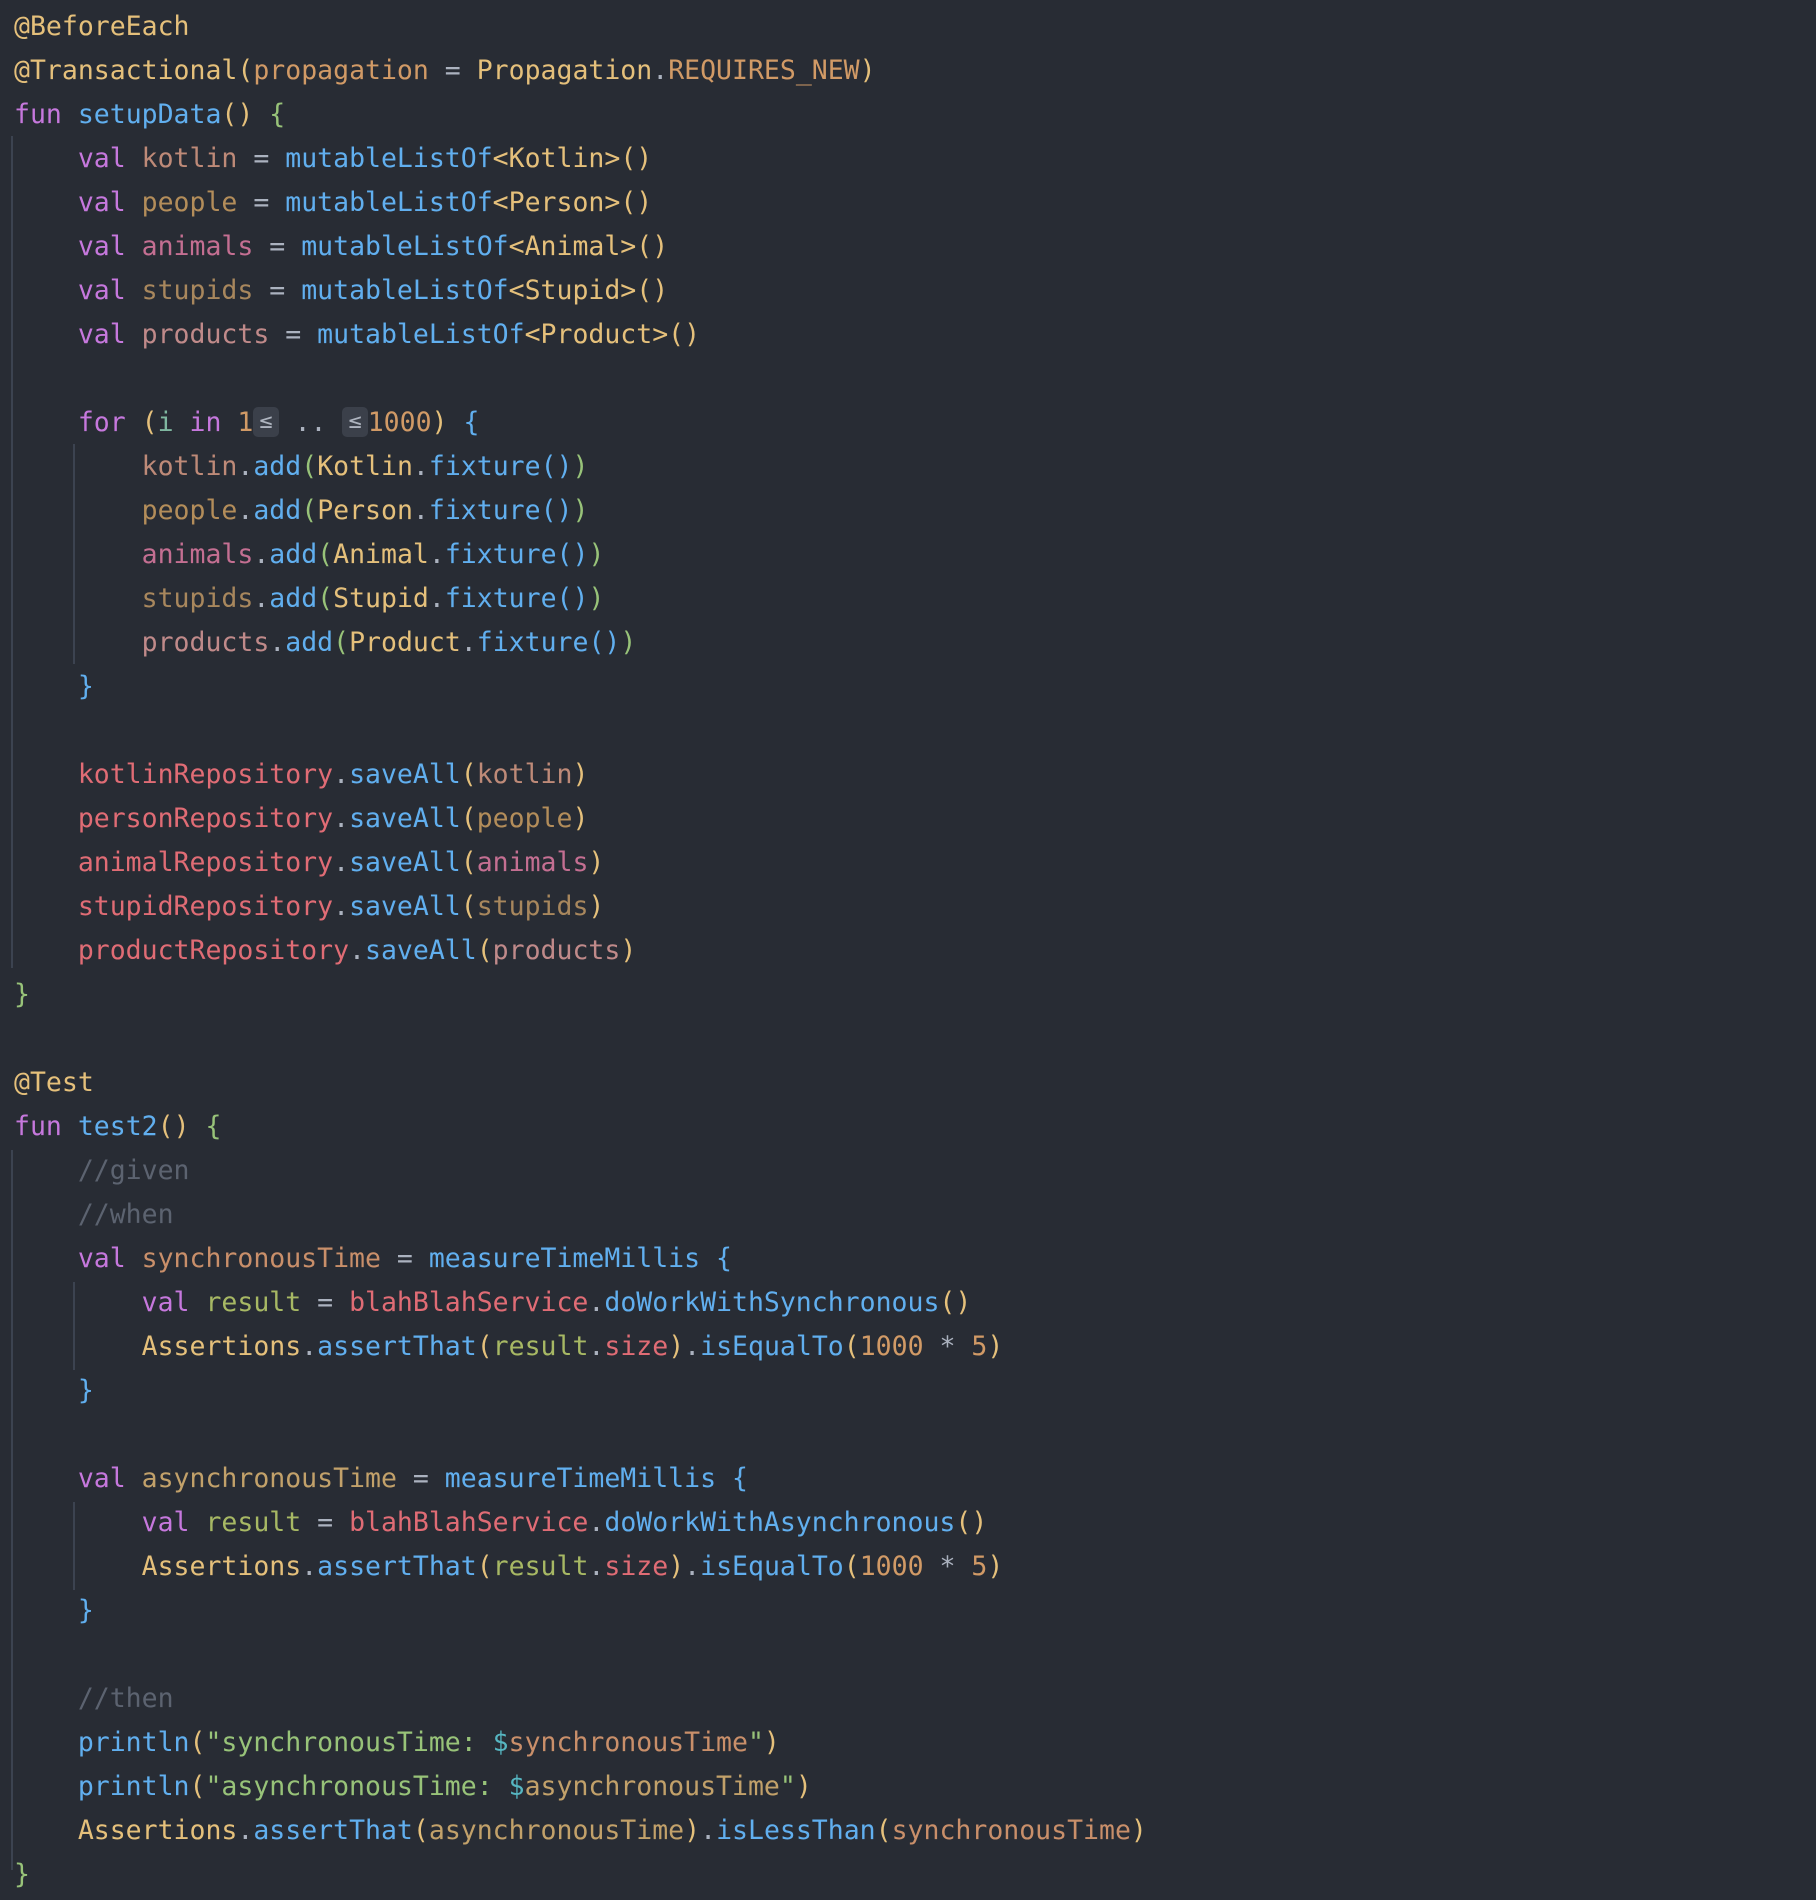 This screenshot has width=1816, height=1900. I want to click on code-line: @BeforeEach, so click(102, 27).